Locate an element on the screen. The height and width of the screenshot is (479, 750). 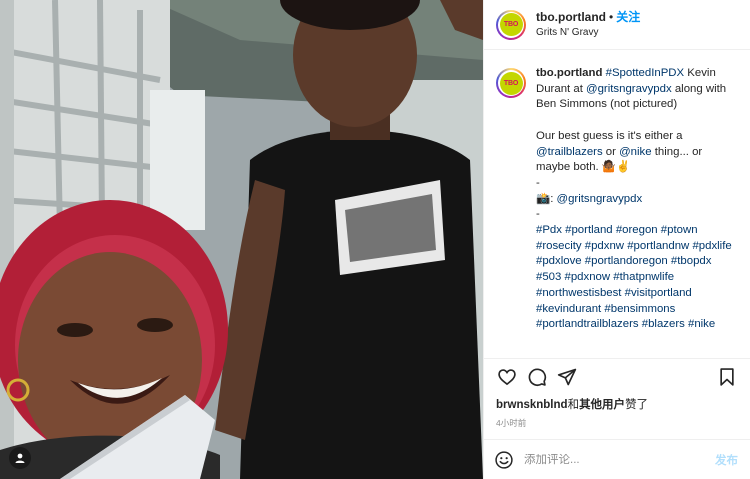
comment-input is located at coordinates (619, 459).